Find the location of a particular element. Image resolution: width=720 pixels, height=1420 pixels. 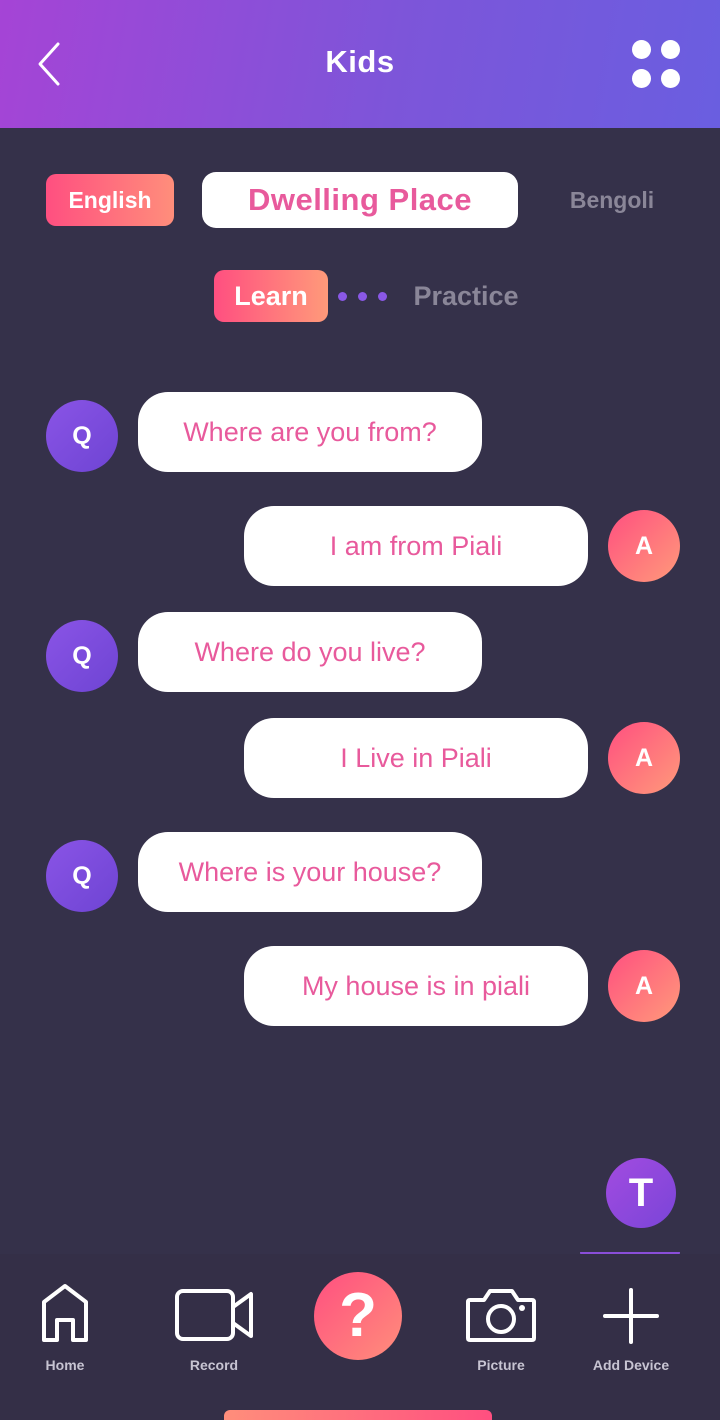

header-bar: Kids is located at coordinates (360, 64).